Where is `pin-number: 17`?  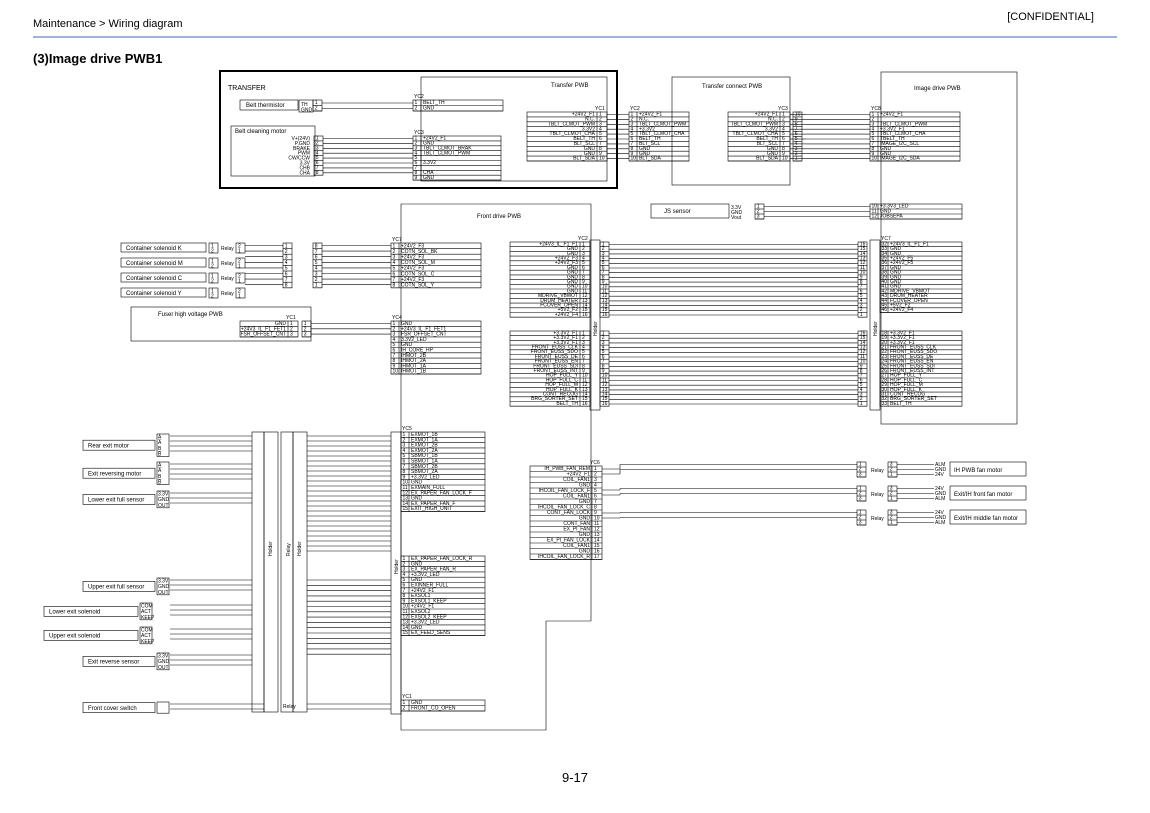
pin-number: 17 is located at coordinates (597, 557).